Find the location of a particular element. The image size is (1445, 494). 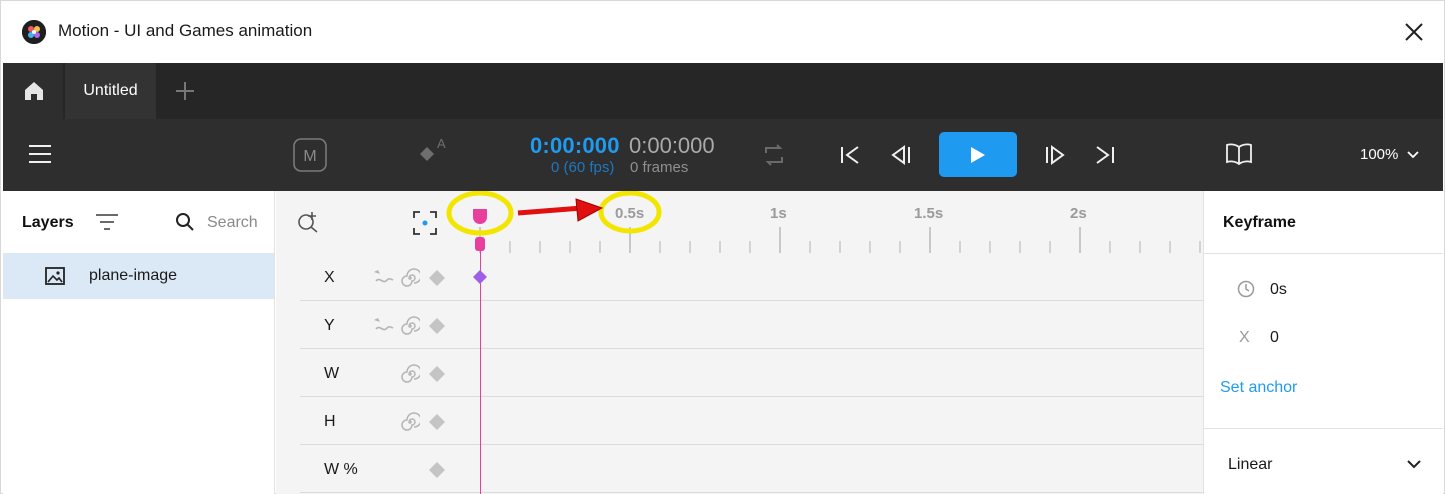

property-label-w-percent: W % is located at coordinates (341, 469).